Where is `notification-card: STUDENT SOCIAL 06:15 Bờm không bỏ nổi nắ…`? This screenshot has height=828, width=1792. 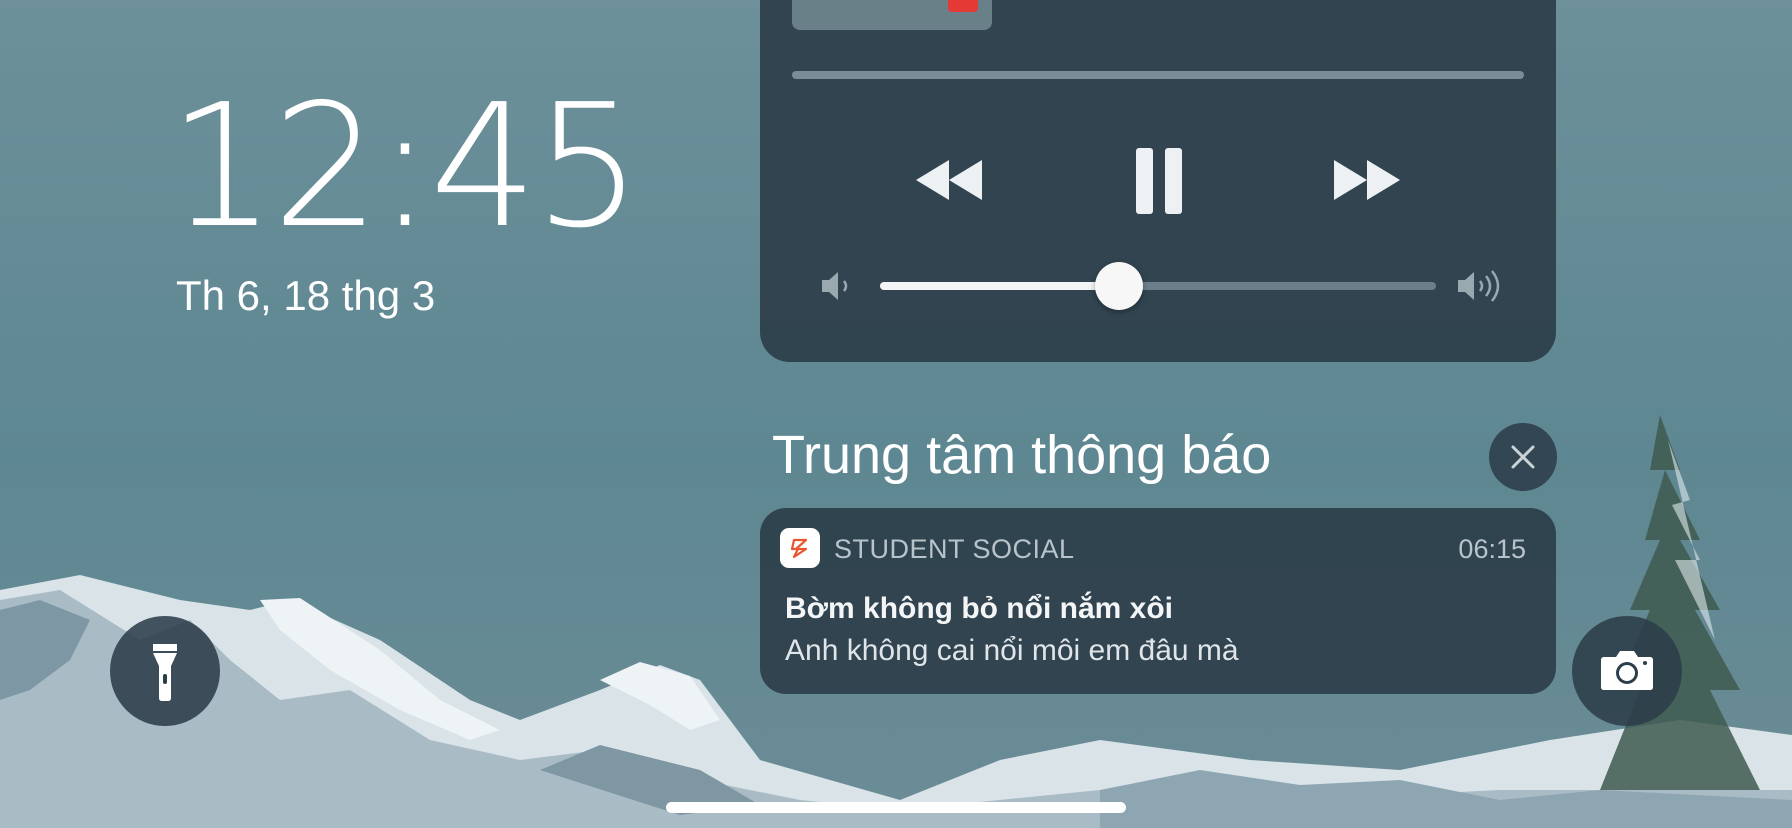 notification-card: STUDENT SOCIAL 06:15 Bờm không bỏ nổi nắ… is located at coordinates (1158, 601).